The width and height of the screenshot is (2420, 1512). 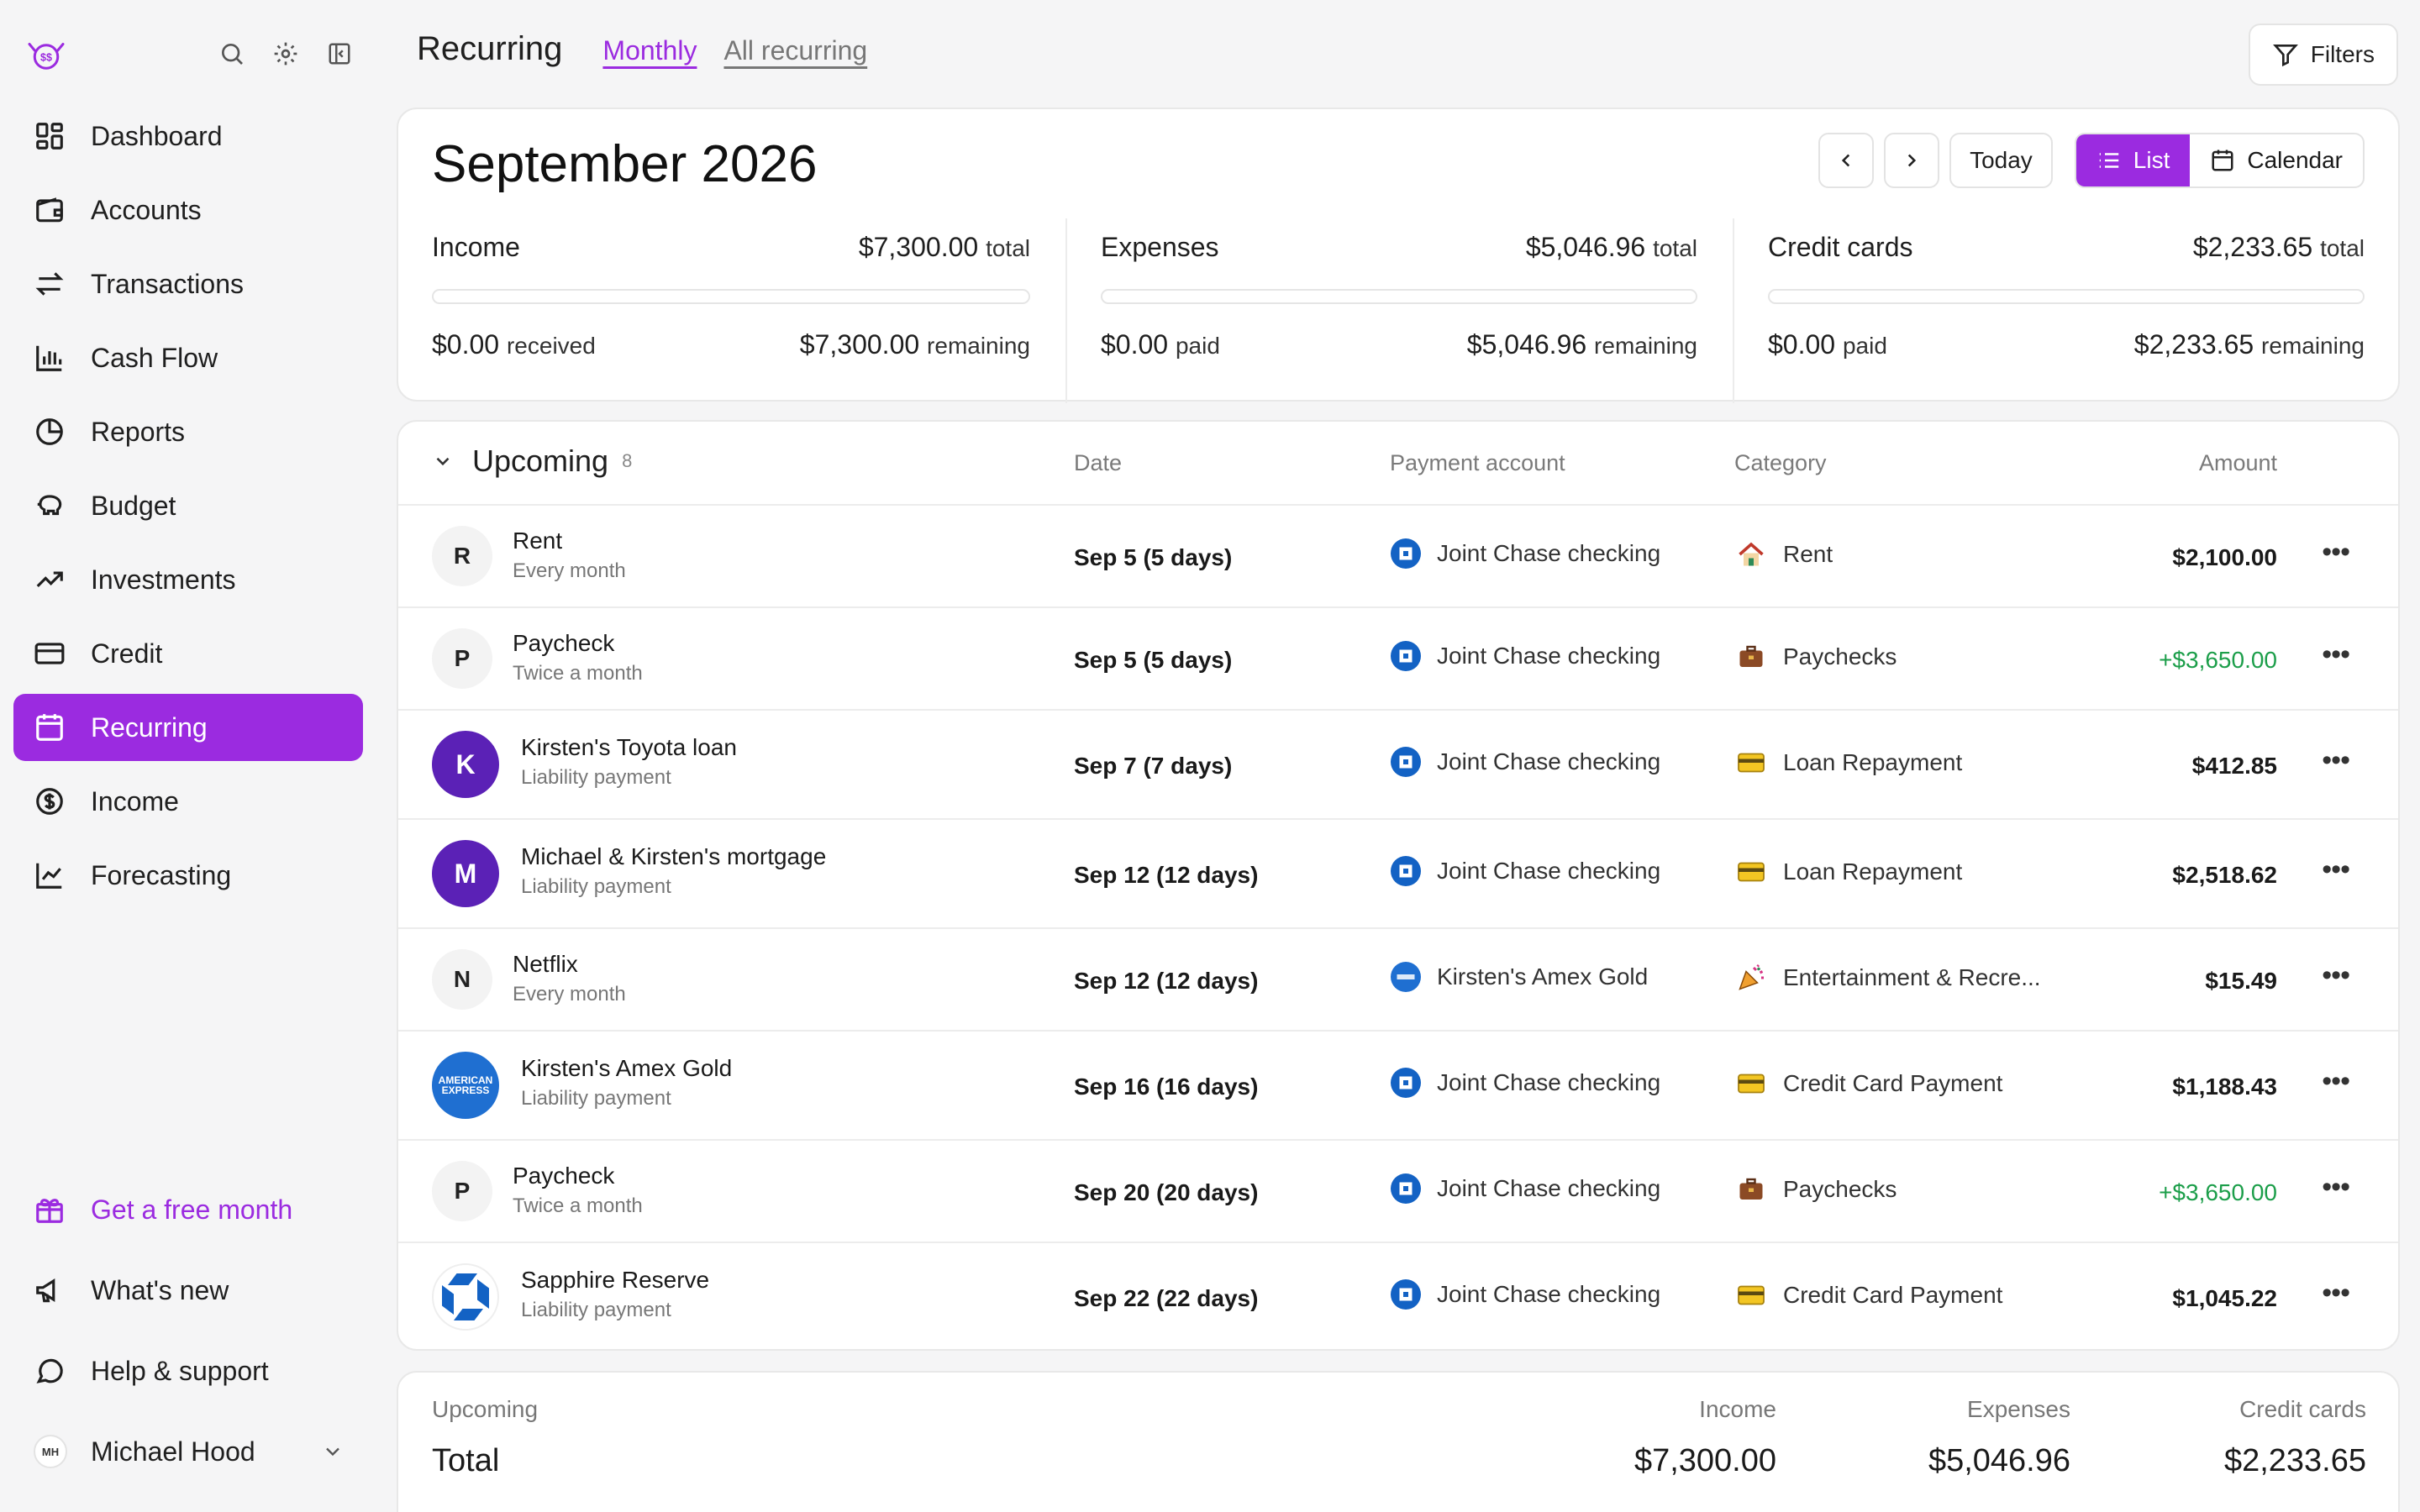 I want to click on view-toggle: List Calendar, so click(x=2219, y=160).